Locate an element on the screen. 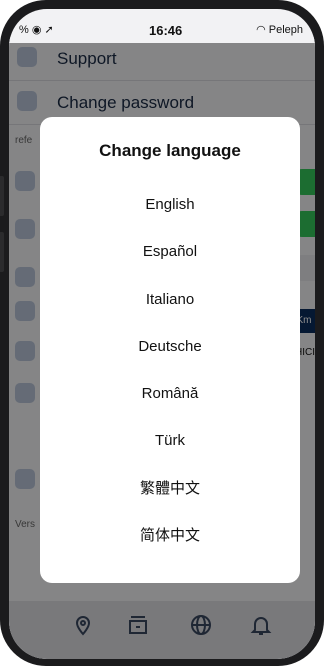 Image resolution: width=324 pixels, height=666 pixels. status-carrier: ◠ Peleph is located at coordinates (279, 30).